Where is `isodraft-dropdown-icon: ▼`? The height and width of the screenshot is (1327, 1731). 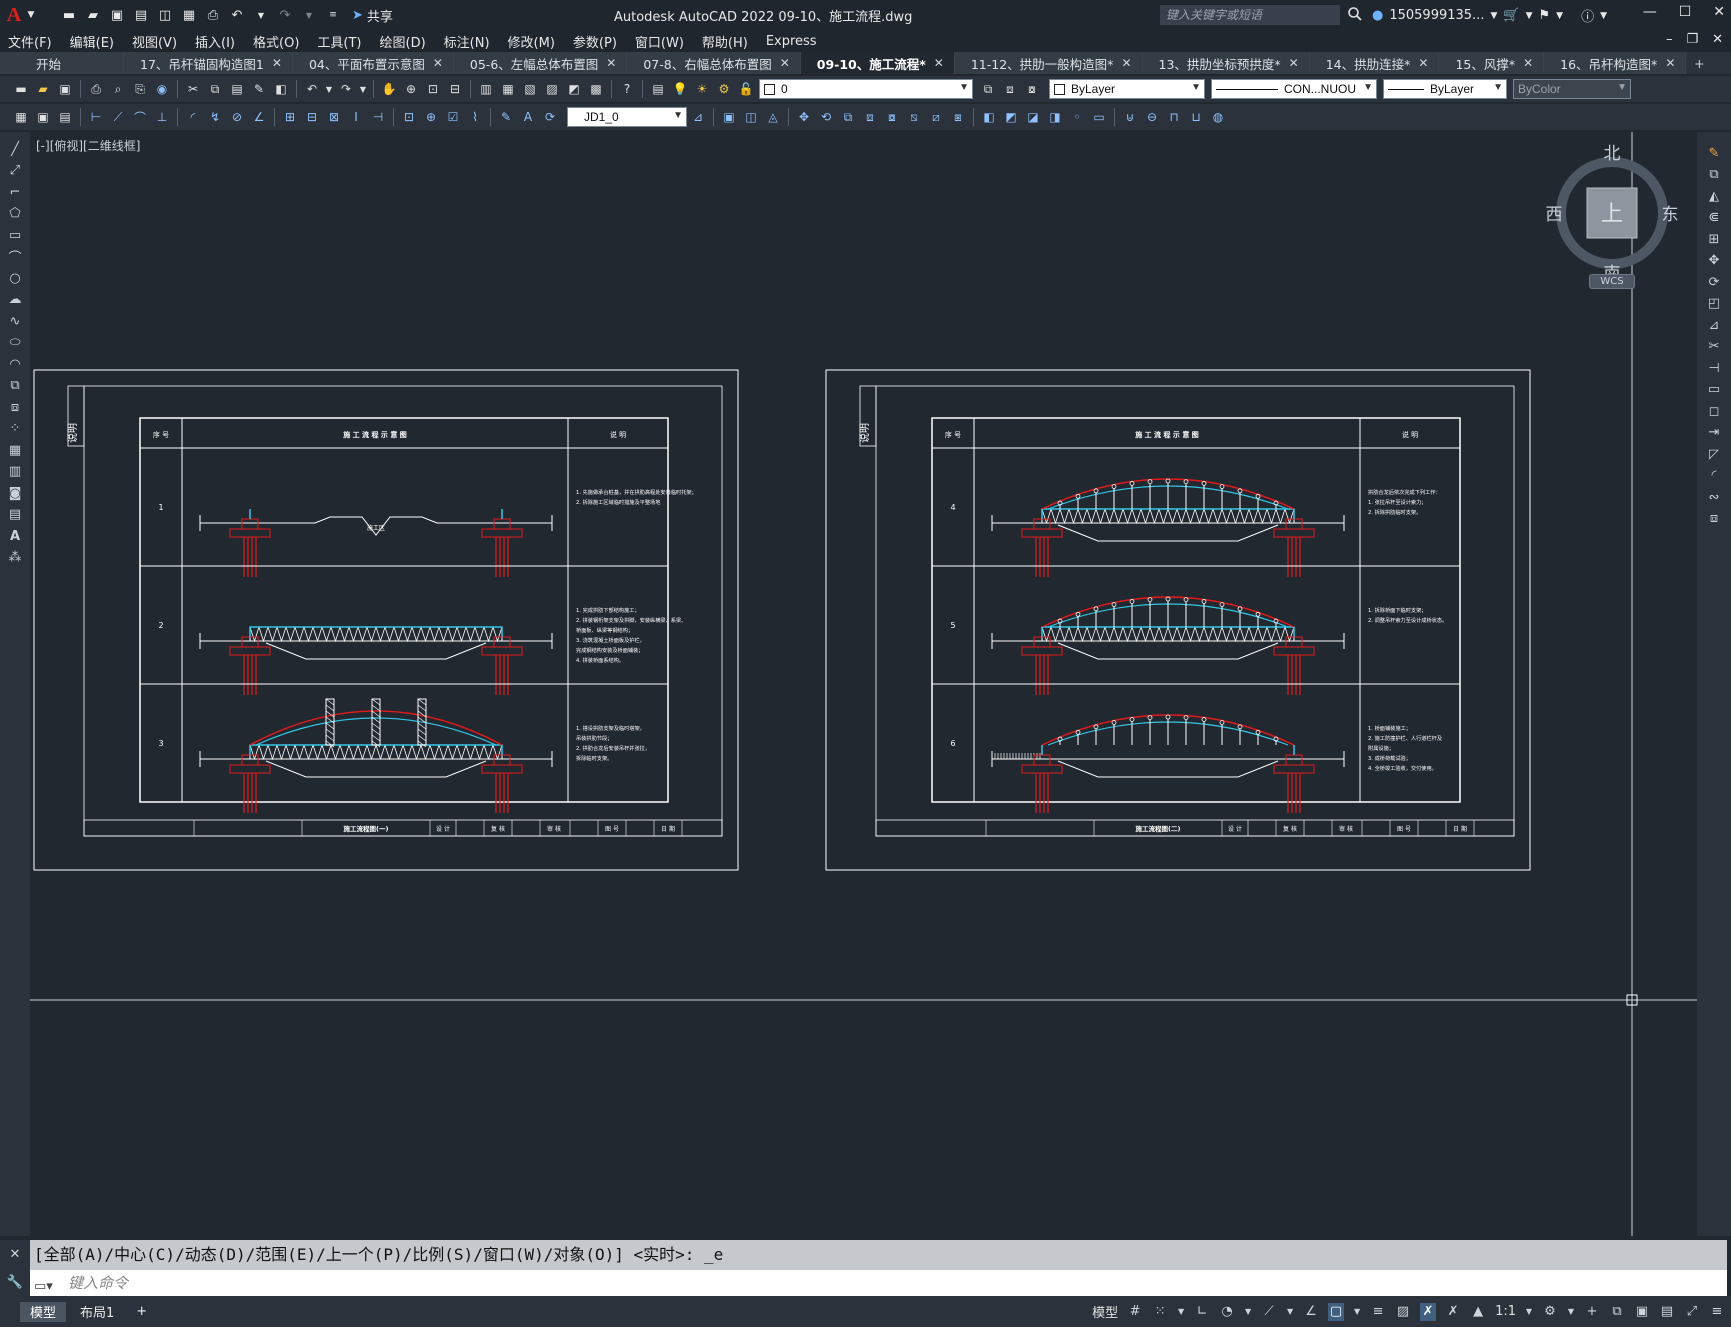 isodraft-dropdown-icon: ▼ is located at coordinates (1290, 1312).